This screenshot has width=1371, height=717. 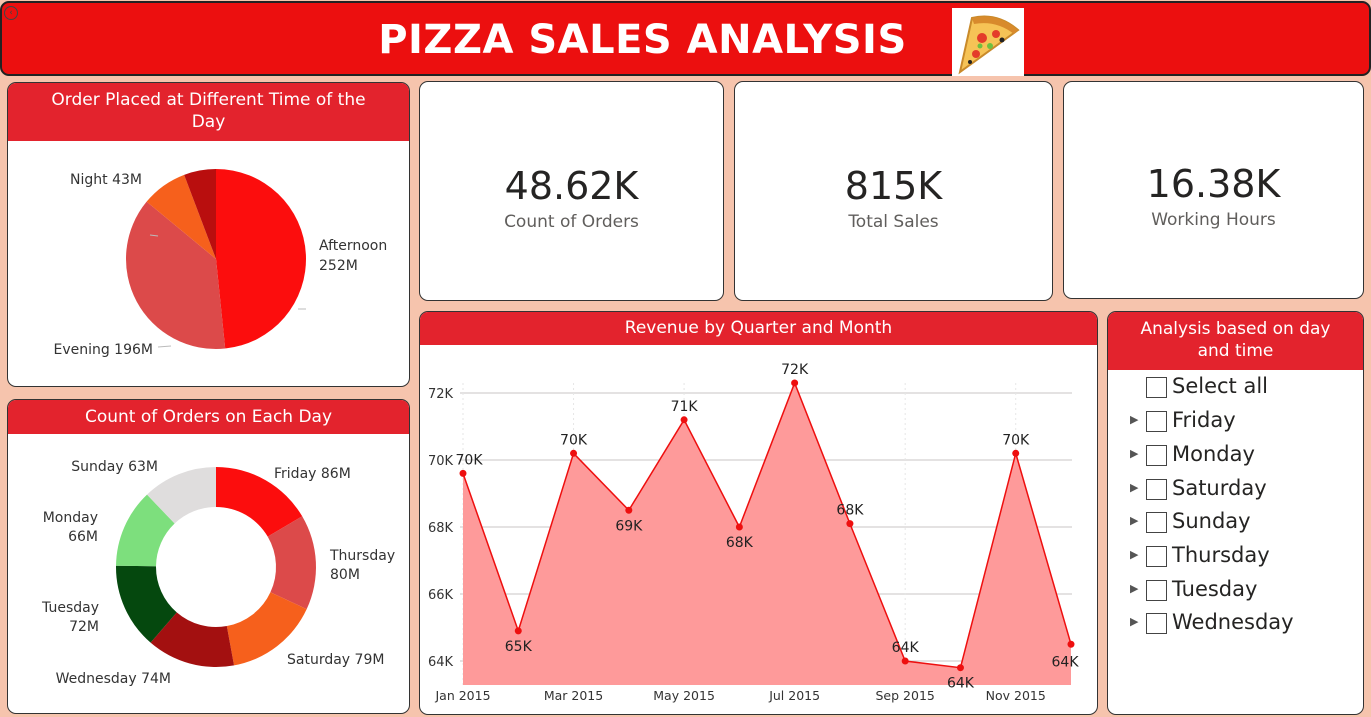 I want to click on y-tick-label: 70K, so click(x=441, y=461).